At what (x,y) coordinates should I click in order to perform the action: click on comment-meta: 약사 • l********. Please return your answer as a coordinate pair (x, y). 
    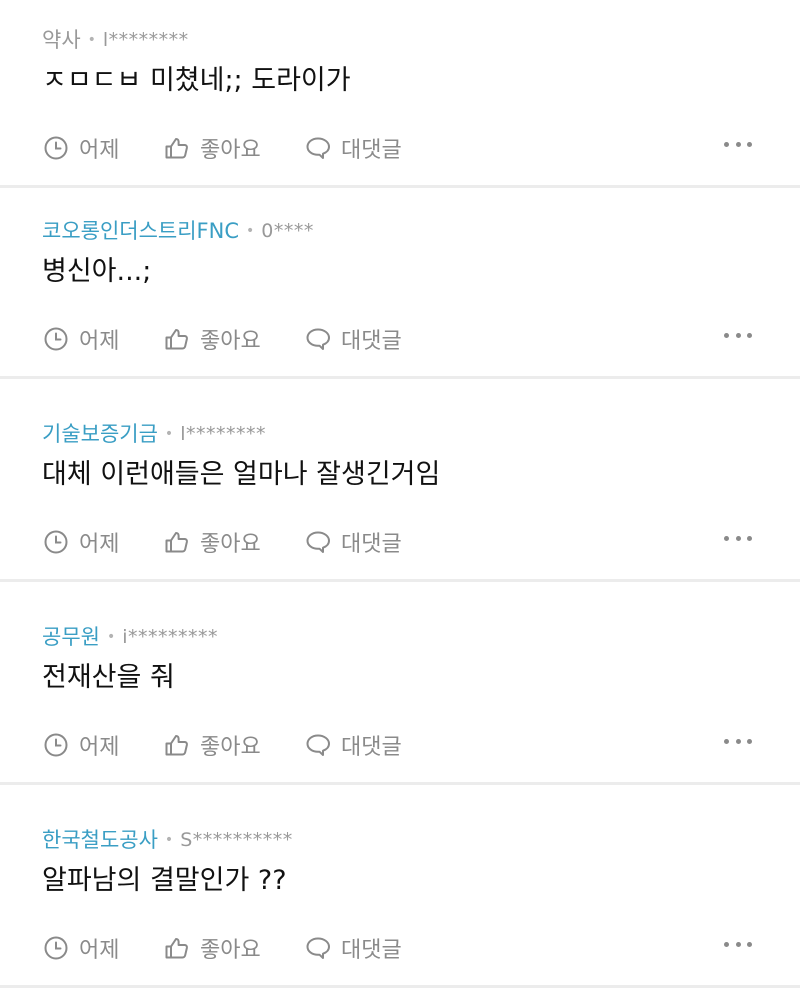
    Looking at the image, I should click on (115, 40).